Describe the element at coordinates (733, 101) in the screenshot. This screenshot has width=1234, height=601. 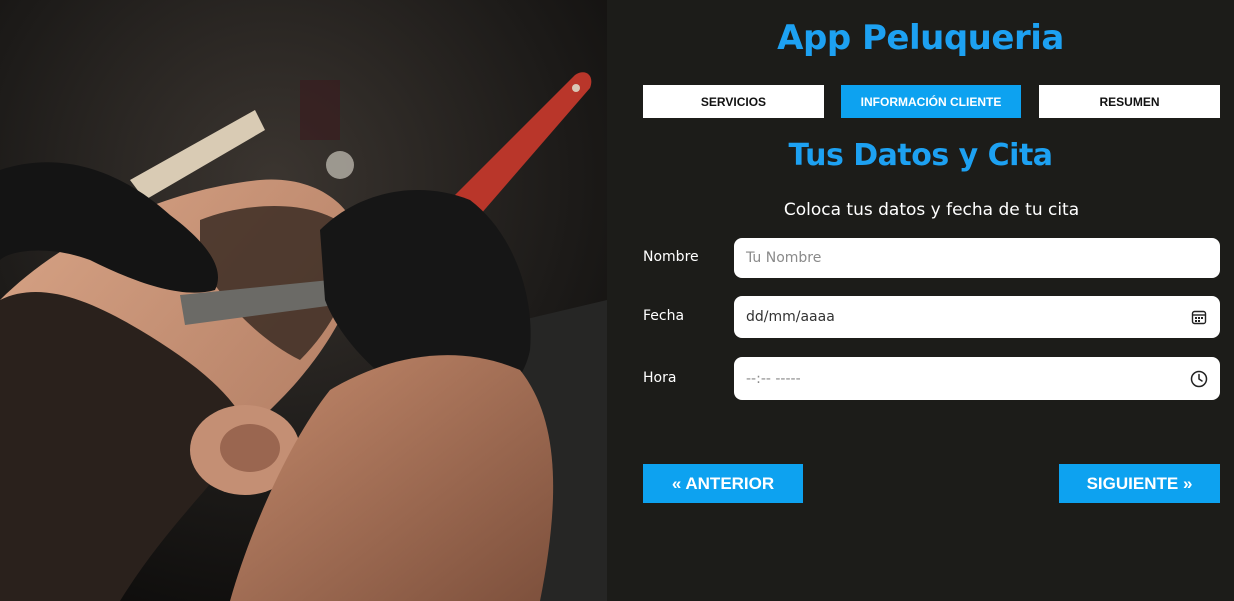
I see `tab-servicios: SERVICIOS` at that location.